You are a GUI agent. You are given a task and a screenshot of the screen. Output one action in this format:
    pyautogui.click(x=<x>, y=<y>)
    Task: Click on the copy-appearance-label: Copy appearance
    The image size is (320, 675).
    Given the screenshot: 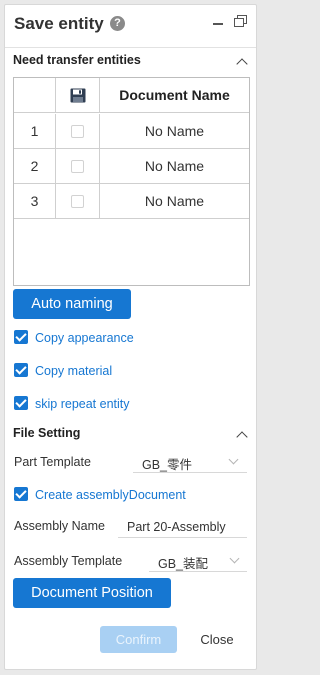 What is the action you would take?
    pyautogui.click(x=84, y=338)
    